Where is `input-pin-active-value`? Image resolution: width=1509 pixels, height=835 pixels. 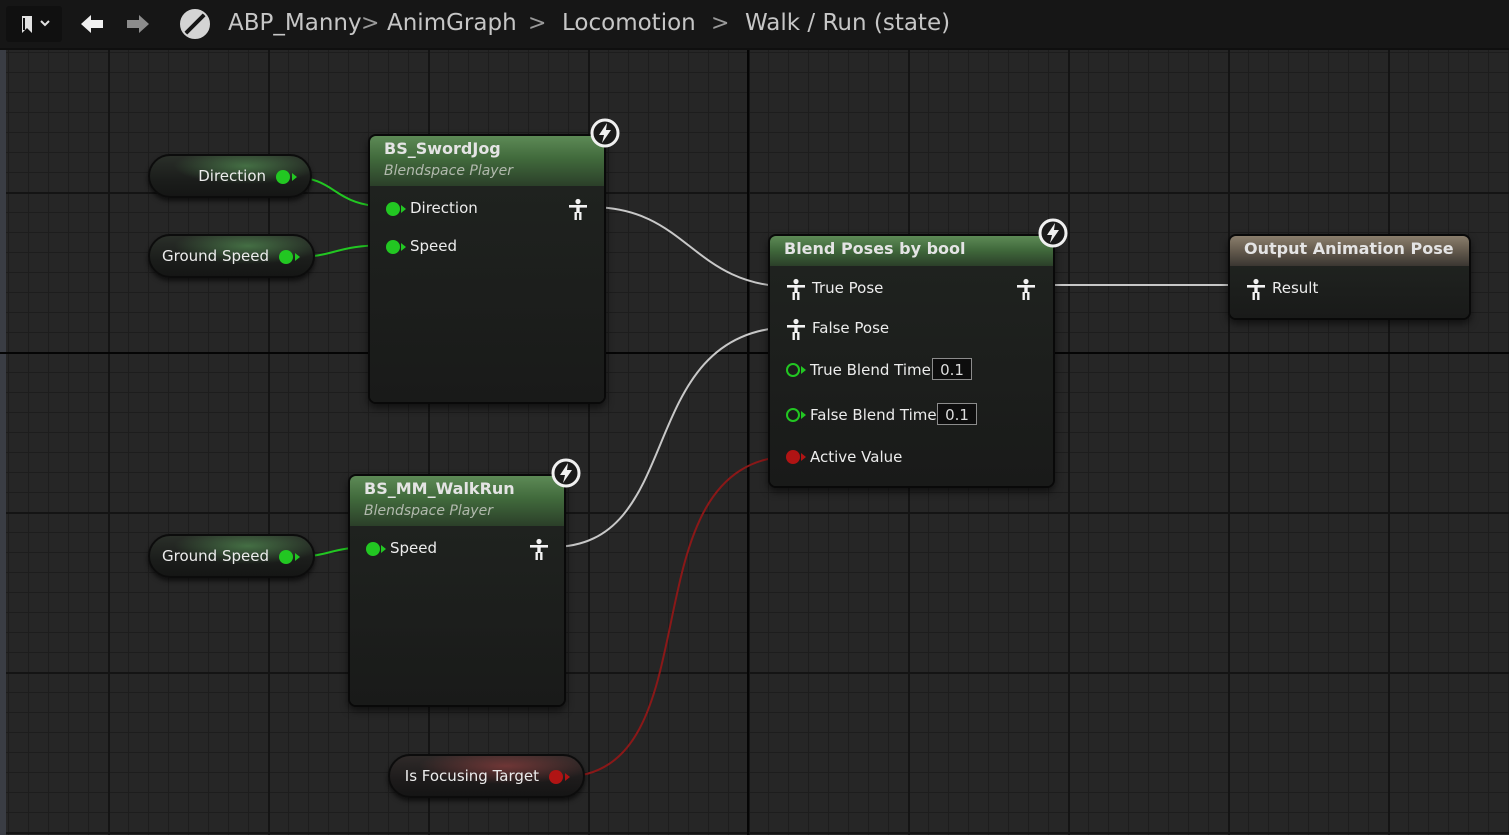
input-pin-active-value is located at coordinates (793, 457).